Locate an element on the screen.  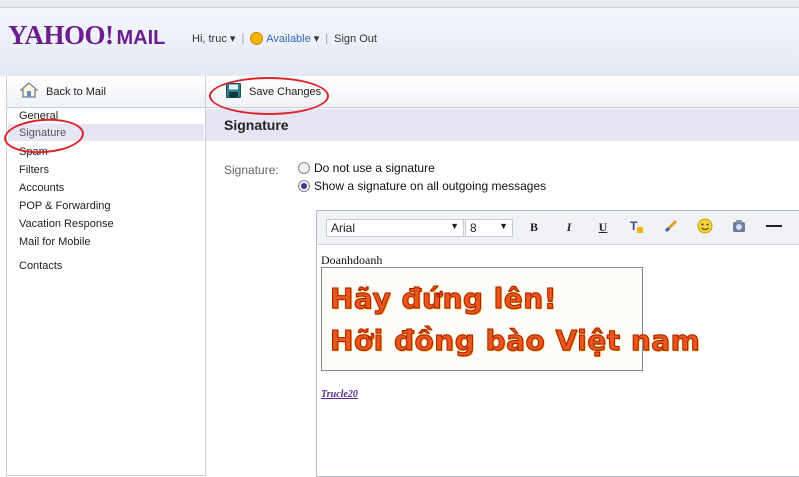
radio-button-selected is located at coordinates (304, 186).